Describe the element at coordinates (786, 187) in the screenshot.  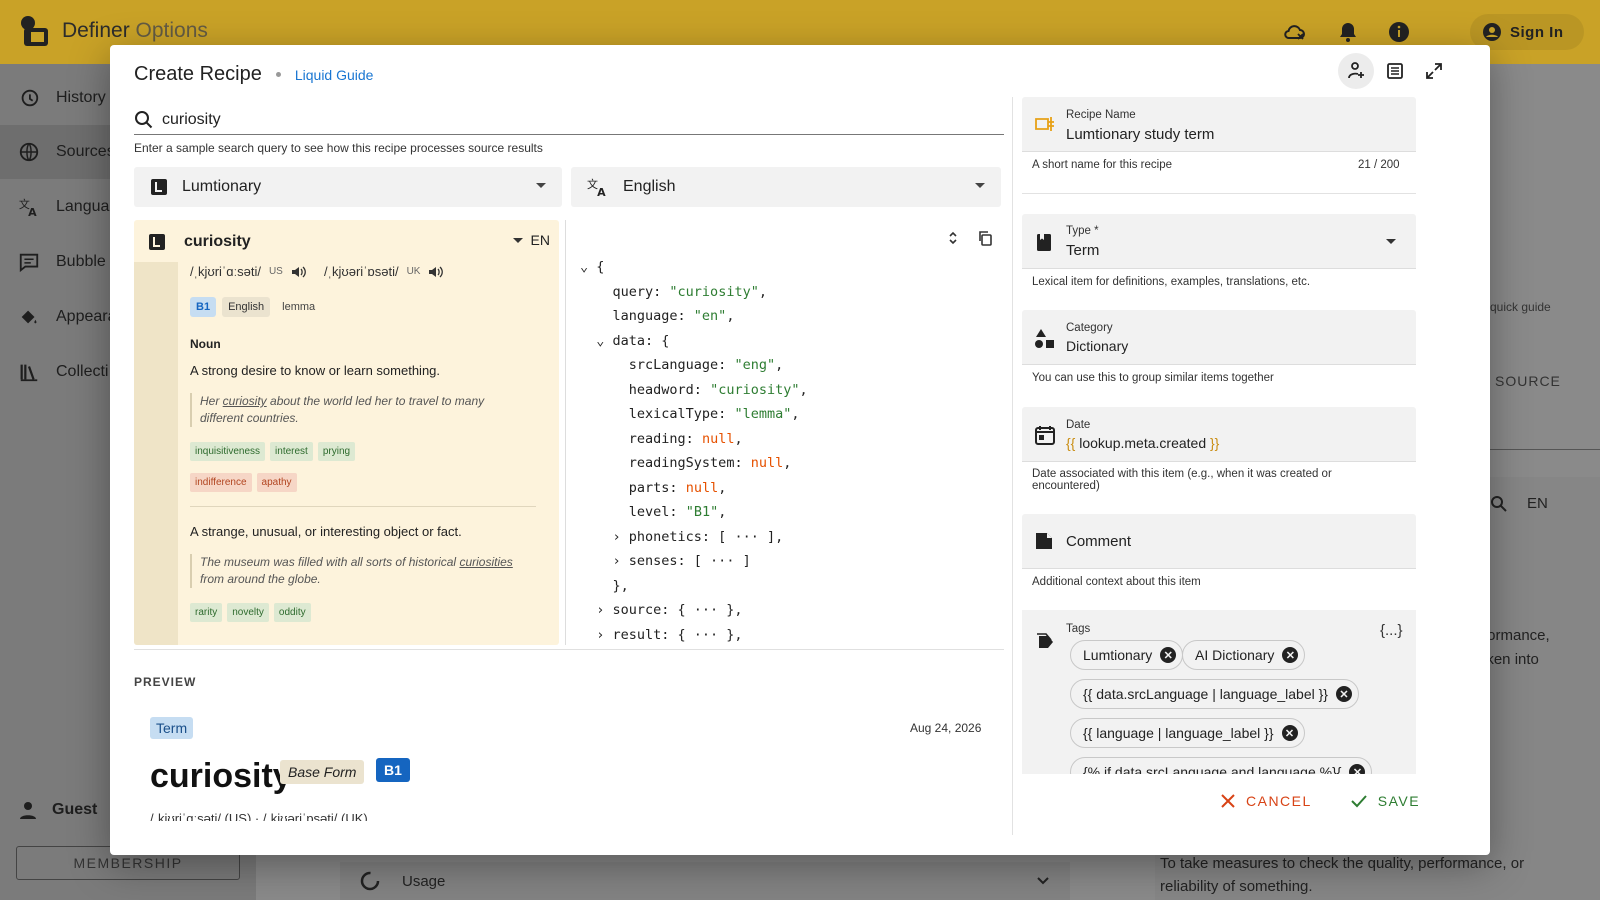
I see `language-select: 文A English` at that location.